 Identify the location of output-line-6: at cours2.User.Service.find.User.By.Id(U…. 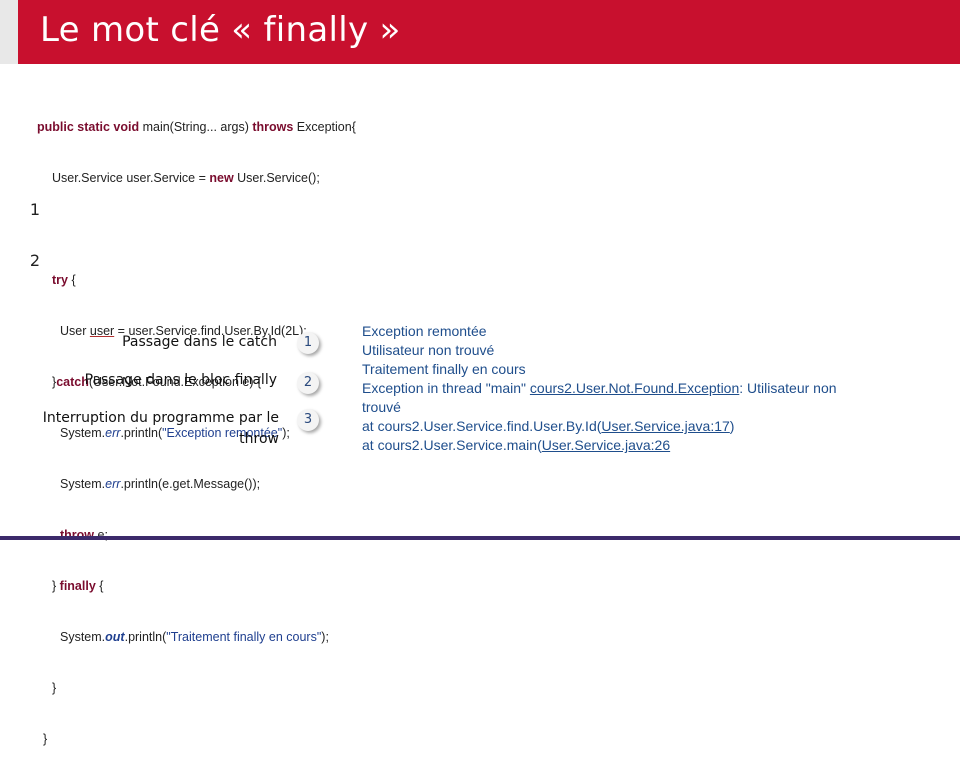
(548, 426).